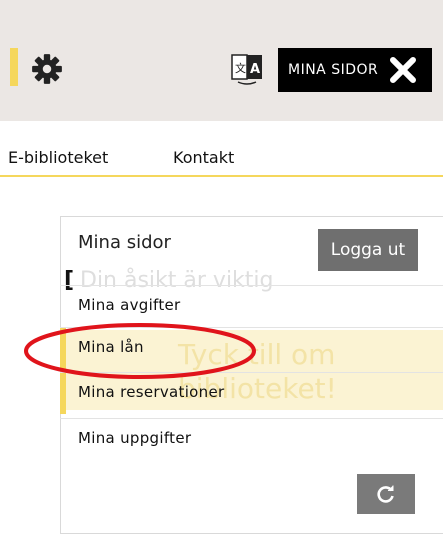 The height and width of the screenshot is (534, 443). Describe the element at coordinates (129, 305) in the screenshot. I see `menu-item-label: Mina avgifter` at that location.